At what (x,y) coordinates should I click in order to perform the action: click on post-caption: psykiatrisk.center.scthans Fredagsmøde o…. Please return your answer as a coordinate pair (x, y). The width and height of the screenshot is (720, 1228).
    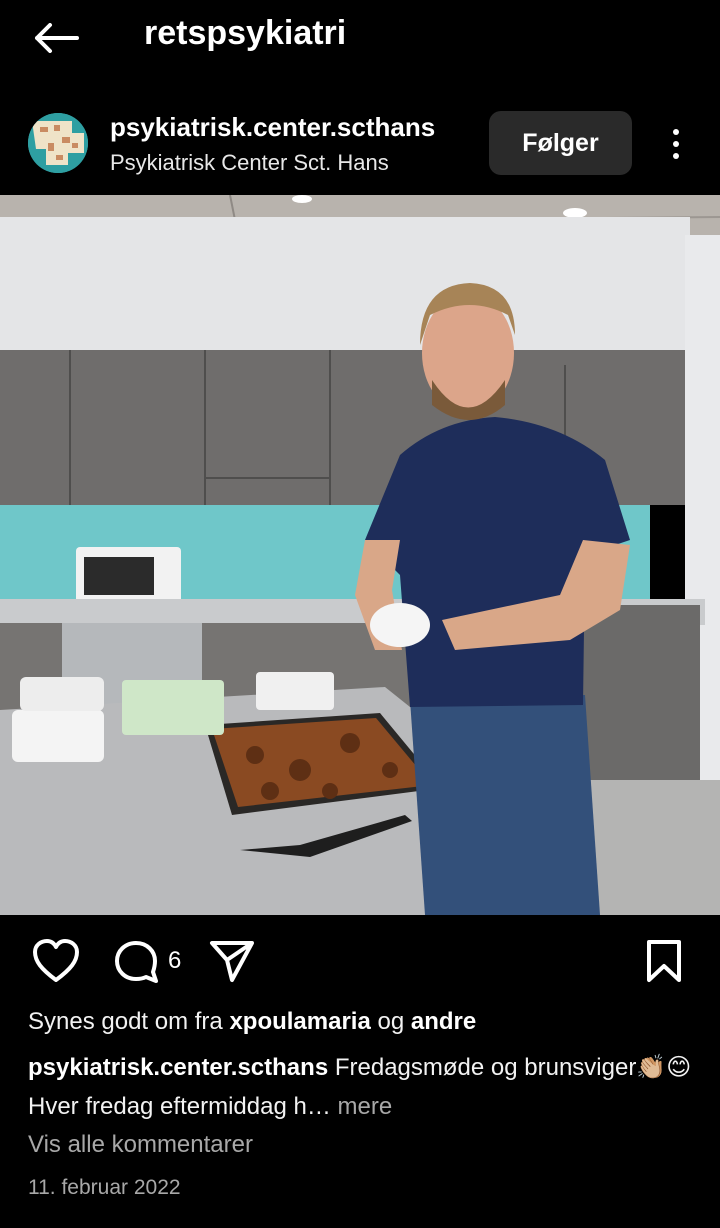
    Looking at the image, I should click on (360, 1087).